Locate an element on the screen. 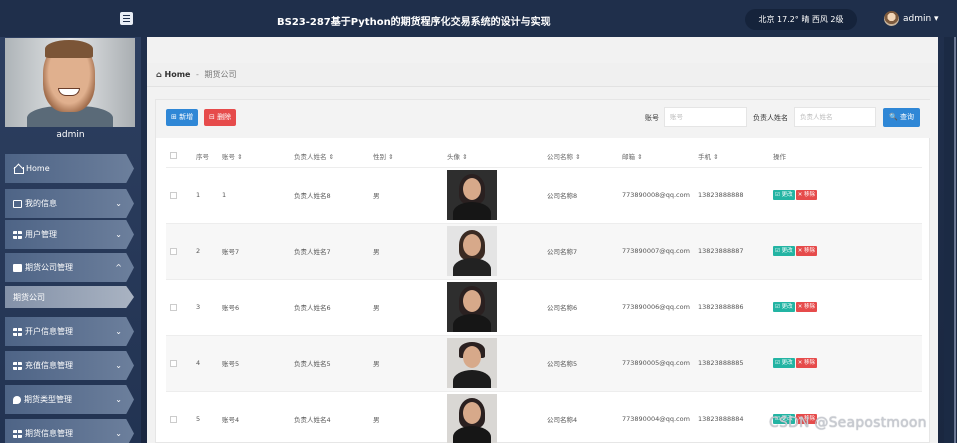  cell-email: 773890004@qq.com is located at coordinates (656, 417).